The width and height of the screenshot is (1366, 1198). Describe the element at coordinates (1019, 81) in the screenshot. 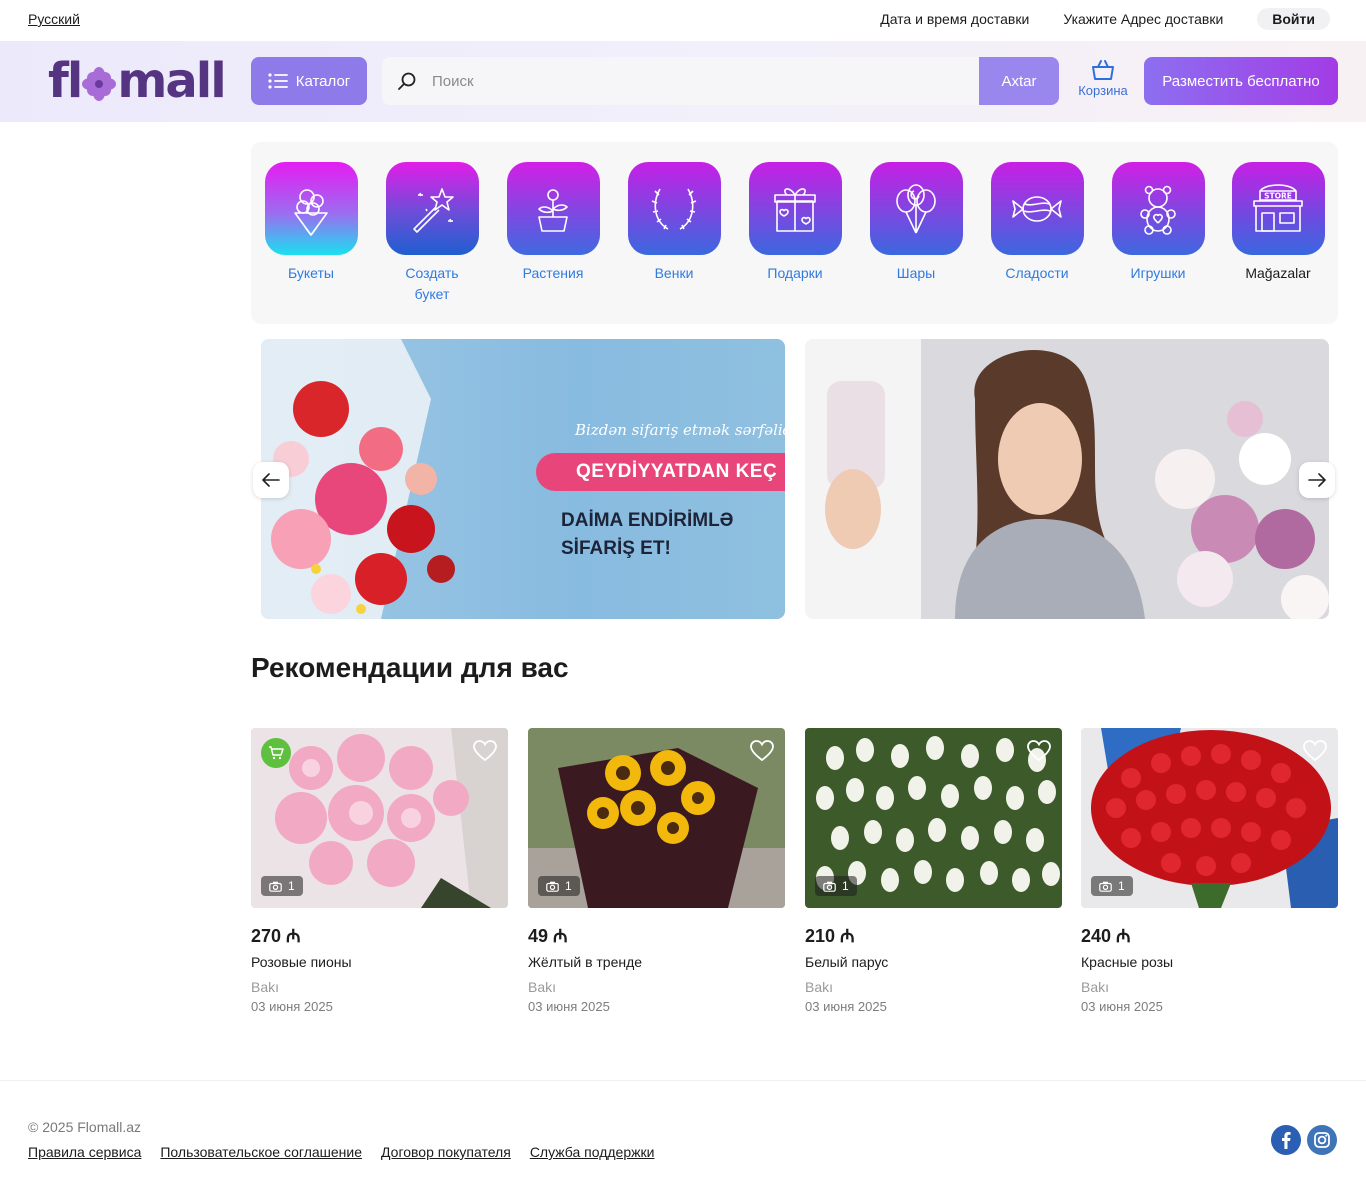

I see `search-button: Axtar` at that location.